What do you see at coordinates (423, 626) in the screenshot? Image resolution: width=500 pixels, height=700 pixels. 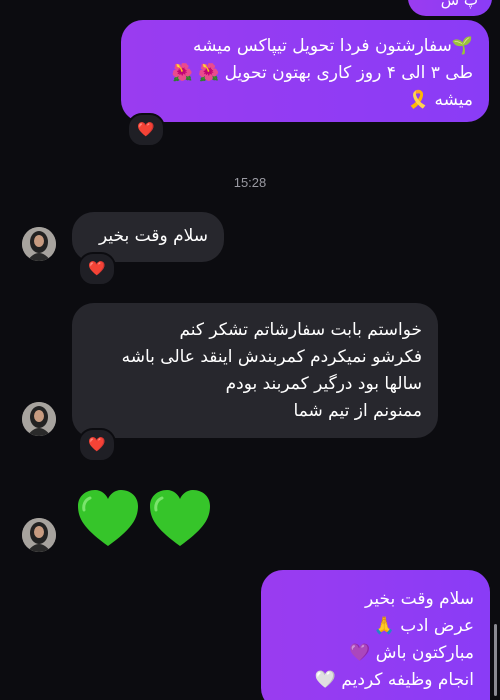 I see `message-line: عرض ادب 🙏` at bounding box center [423, 626].